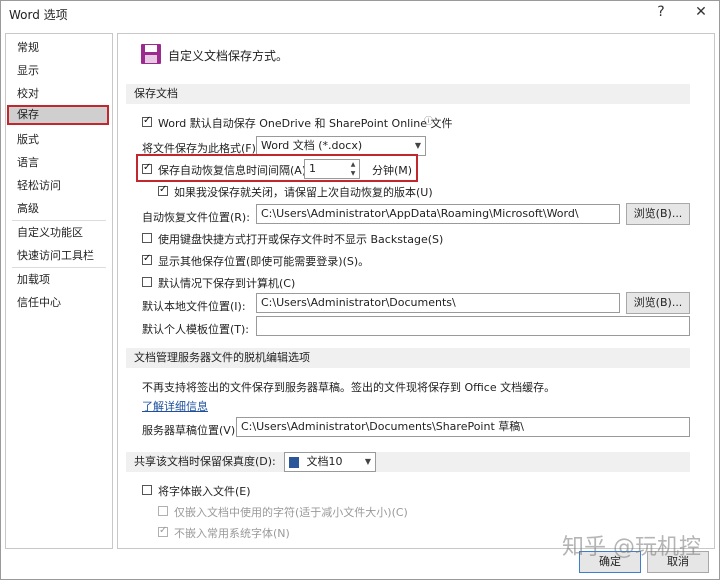 This screenshot has height=580, width=720. What do you see at coordinates (58, 280) in the screenshot?
I see `sidebar-item-addins: 加载项` at bounding box center [58, 280].